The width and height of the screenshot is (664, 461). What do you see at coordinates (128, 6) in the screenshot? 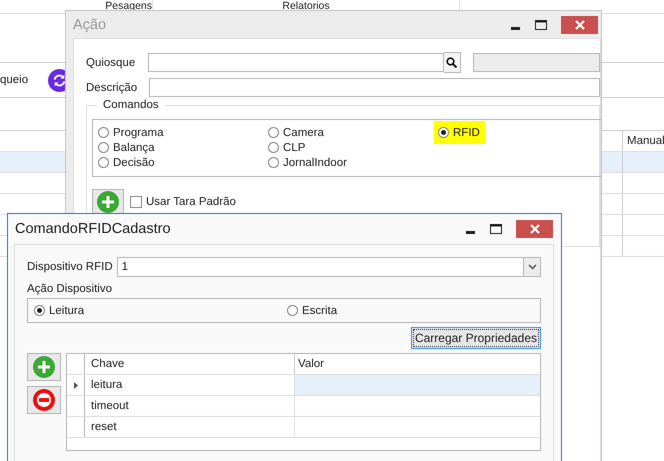
I see `column-header: Pesagens` at bounding box center [128, 6].